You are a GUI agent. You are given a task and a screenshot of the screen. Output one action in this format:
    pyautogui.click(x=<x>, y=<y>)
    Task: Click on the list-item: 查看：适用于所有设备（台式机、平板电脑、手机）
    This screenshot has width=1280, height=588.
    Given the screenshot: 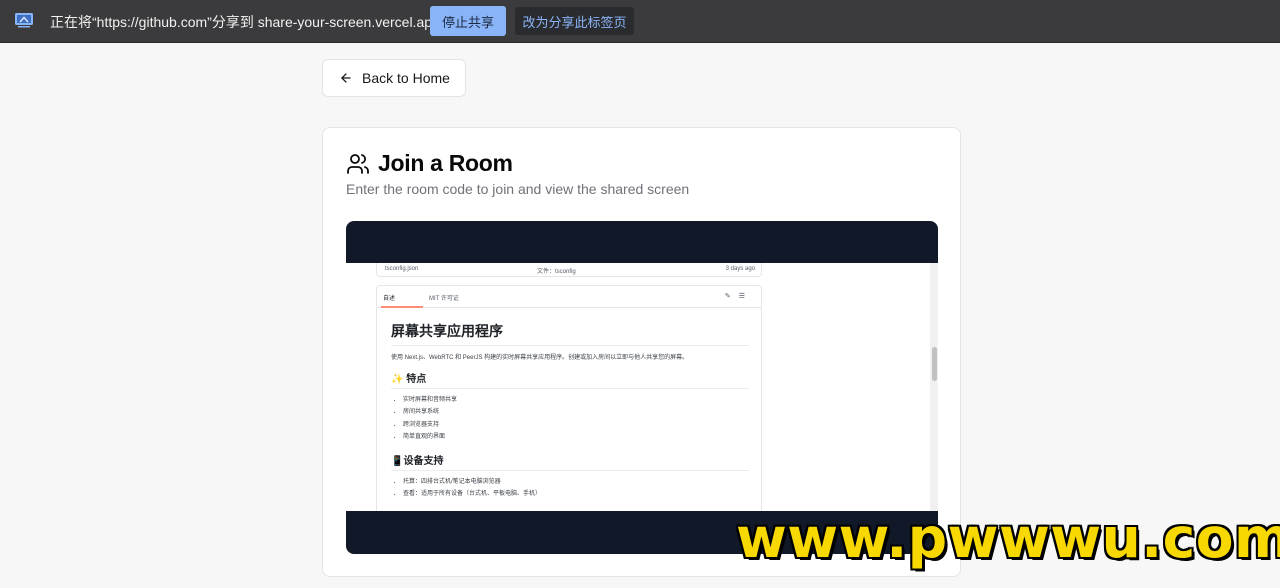 What is the action you would take?
    pyautogui.click(x=576, y=494)
    